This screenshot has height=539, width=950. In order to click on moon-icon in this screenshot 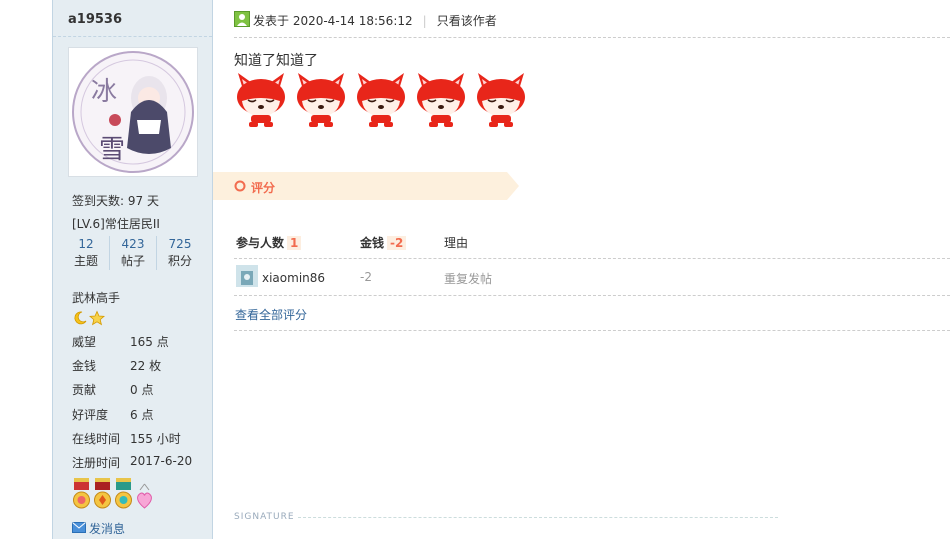, I will do `click(80, 319)`.